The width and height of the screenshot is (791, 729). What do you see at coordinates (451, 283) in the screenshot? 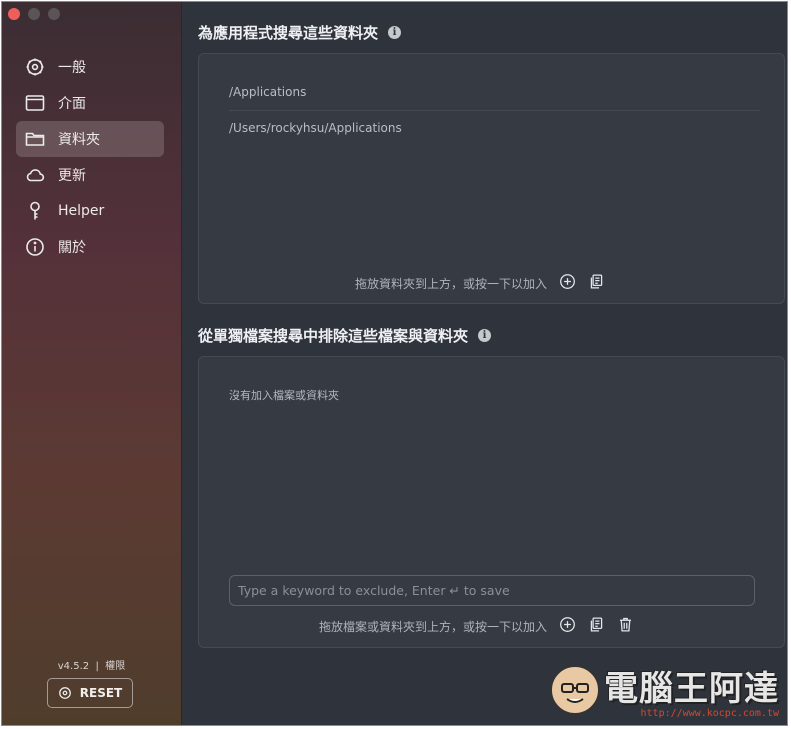
I see `drop-hint: 拖放資料夾到上方，或按一下以加入` at bounding box center [451, 283].